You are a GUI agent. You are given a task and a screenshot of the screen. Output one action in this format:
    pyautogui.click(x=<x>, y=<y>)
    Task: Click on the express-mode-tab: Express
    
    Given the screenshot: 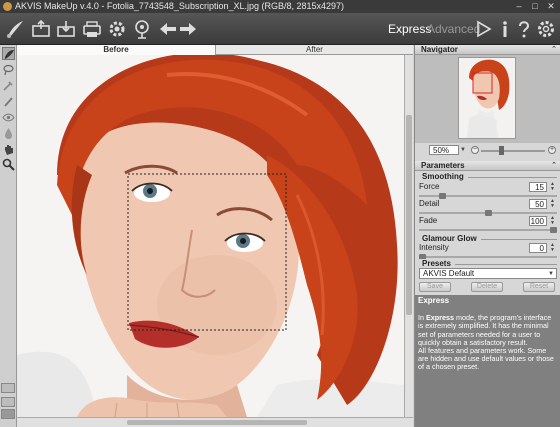 What is the action you would take?
    pyautogui.click(x=409, y=29)
    